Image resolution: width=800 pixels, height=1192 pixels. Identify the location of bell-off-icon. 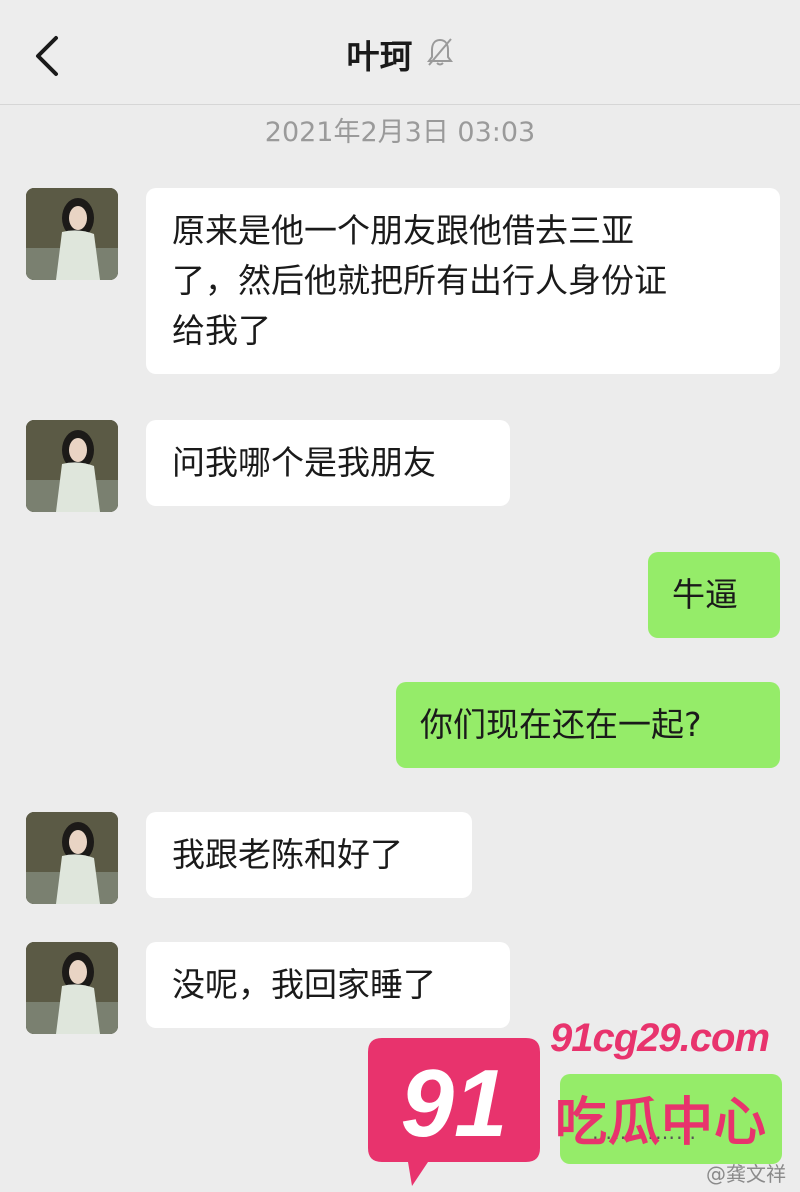
(440, 54).